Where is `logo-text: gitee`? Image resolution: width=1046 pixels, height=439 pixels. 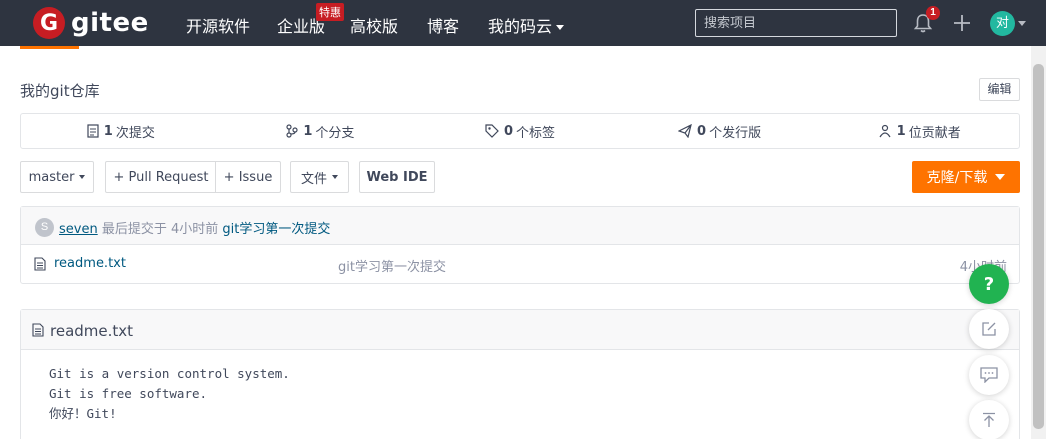
logo-text: gitee is located at coordinates (110, 23).